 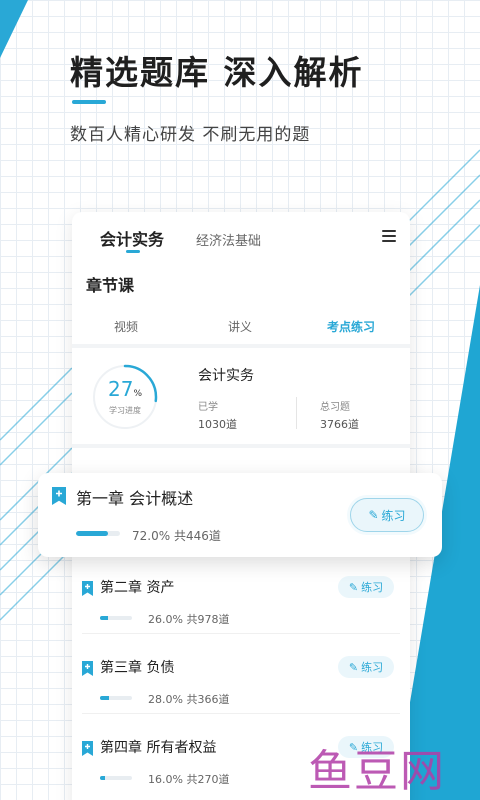 I want to click on chapter-percent: 16.0%, so click(x=165, y=779).